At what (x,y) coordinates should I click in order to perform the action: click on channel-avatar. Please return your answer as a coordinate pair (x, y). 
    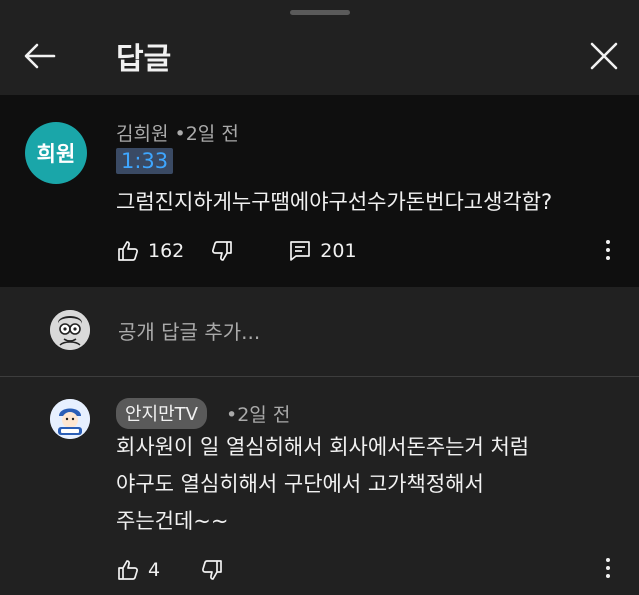
    Looking at the image, I should click on (70, 419).